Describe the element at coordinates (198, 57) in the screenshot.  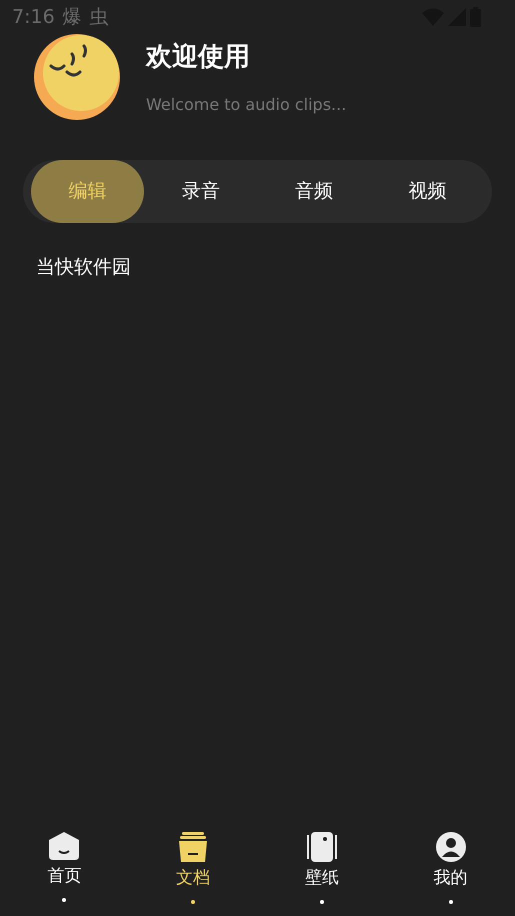
I see `welcome-title: 欢迎使用` at that location.